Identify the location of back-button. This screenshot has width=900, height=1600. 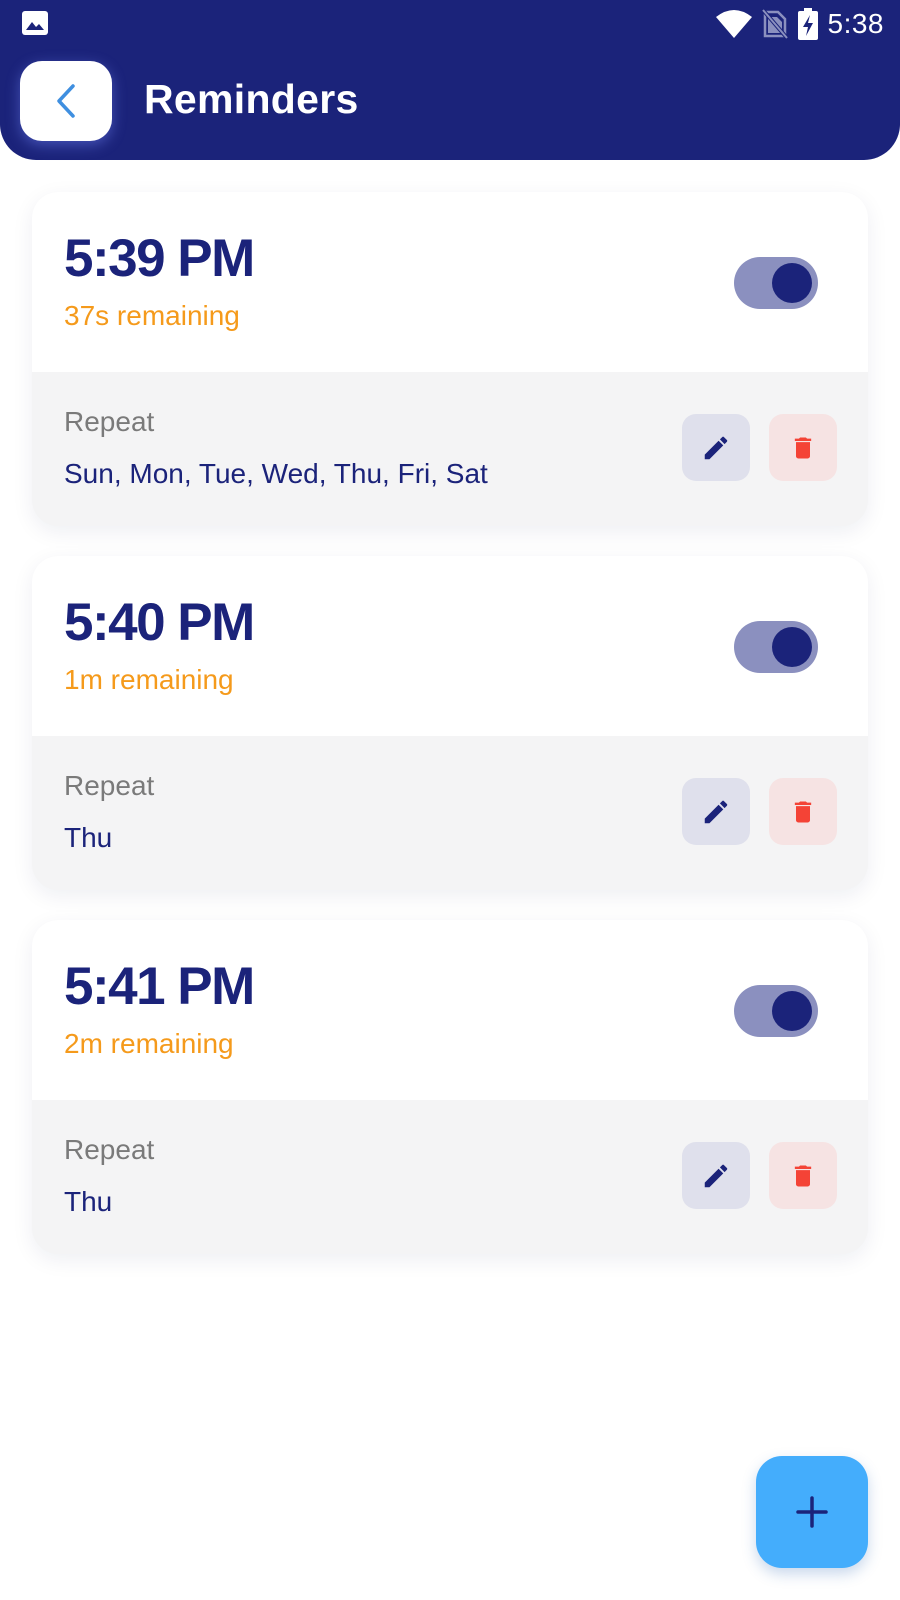
(66, 101).